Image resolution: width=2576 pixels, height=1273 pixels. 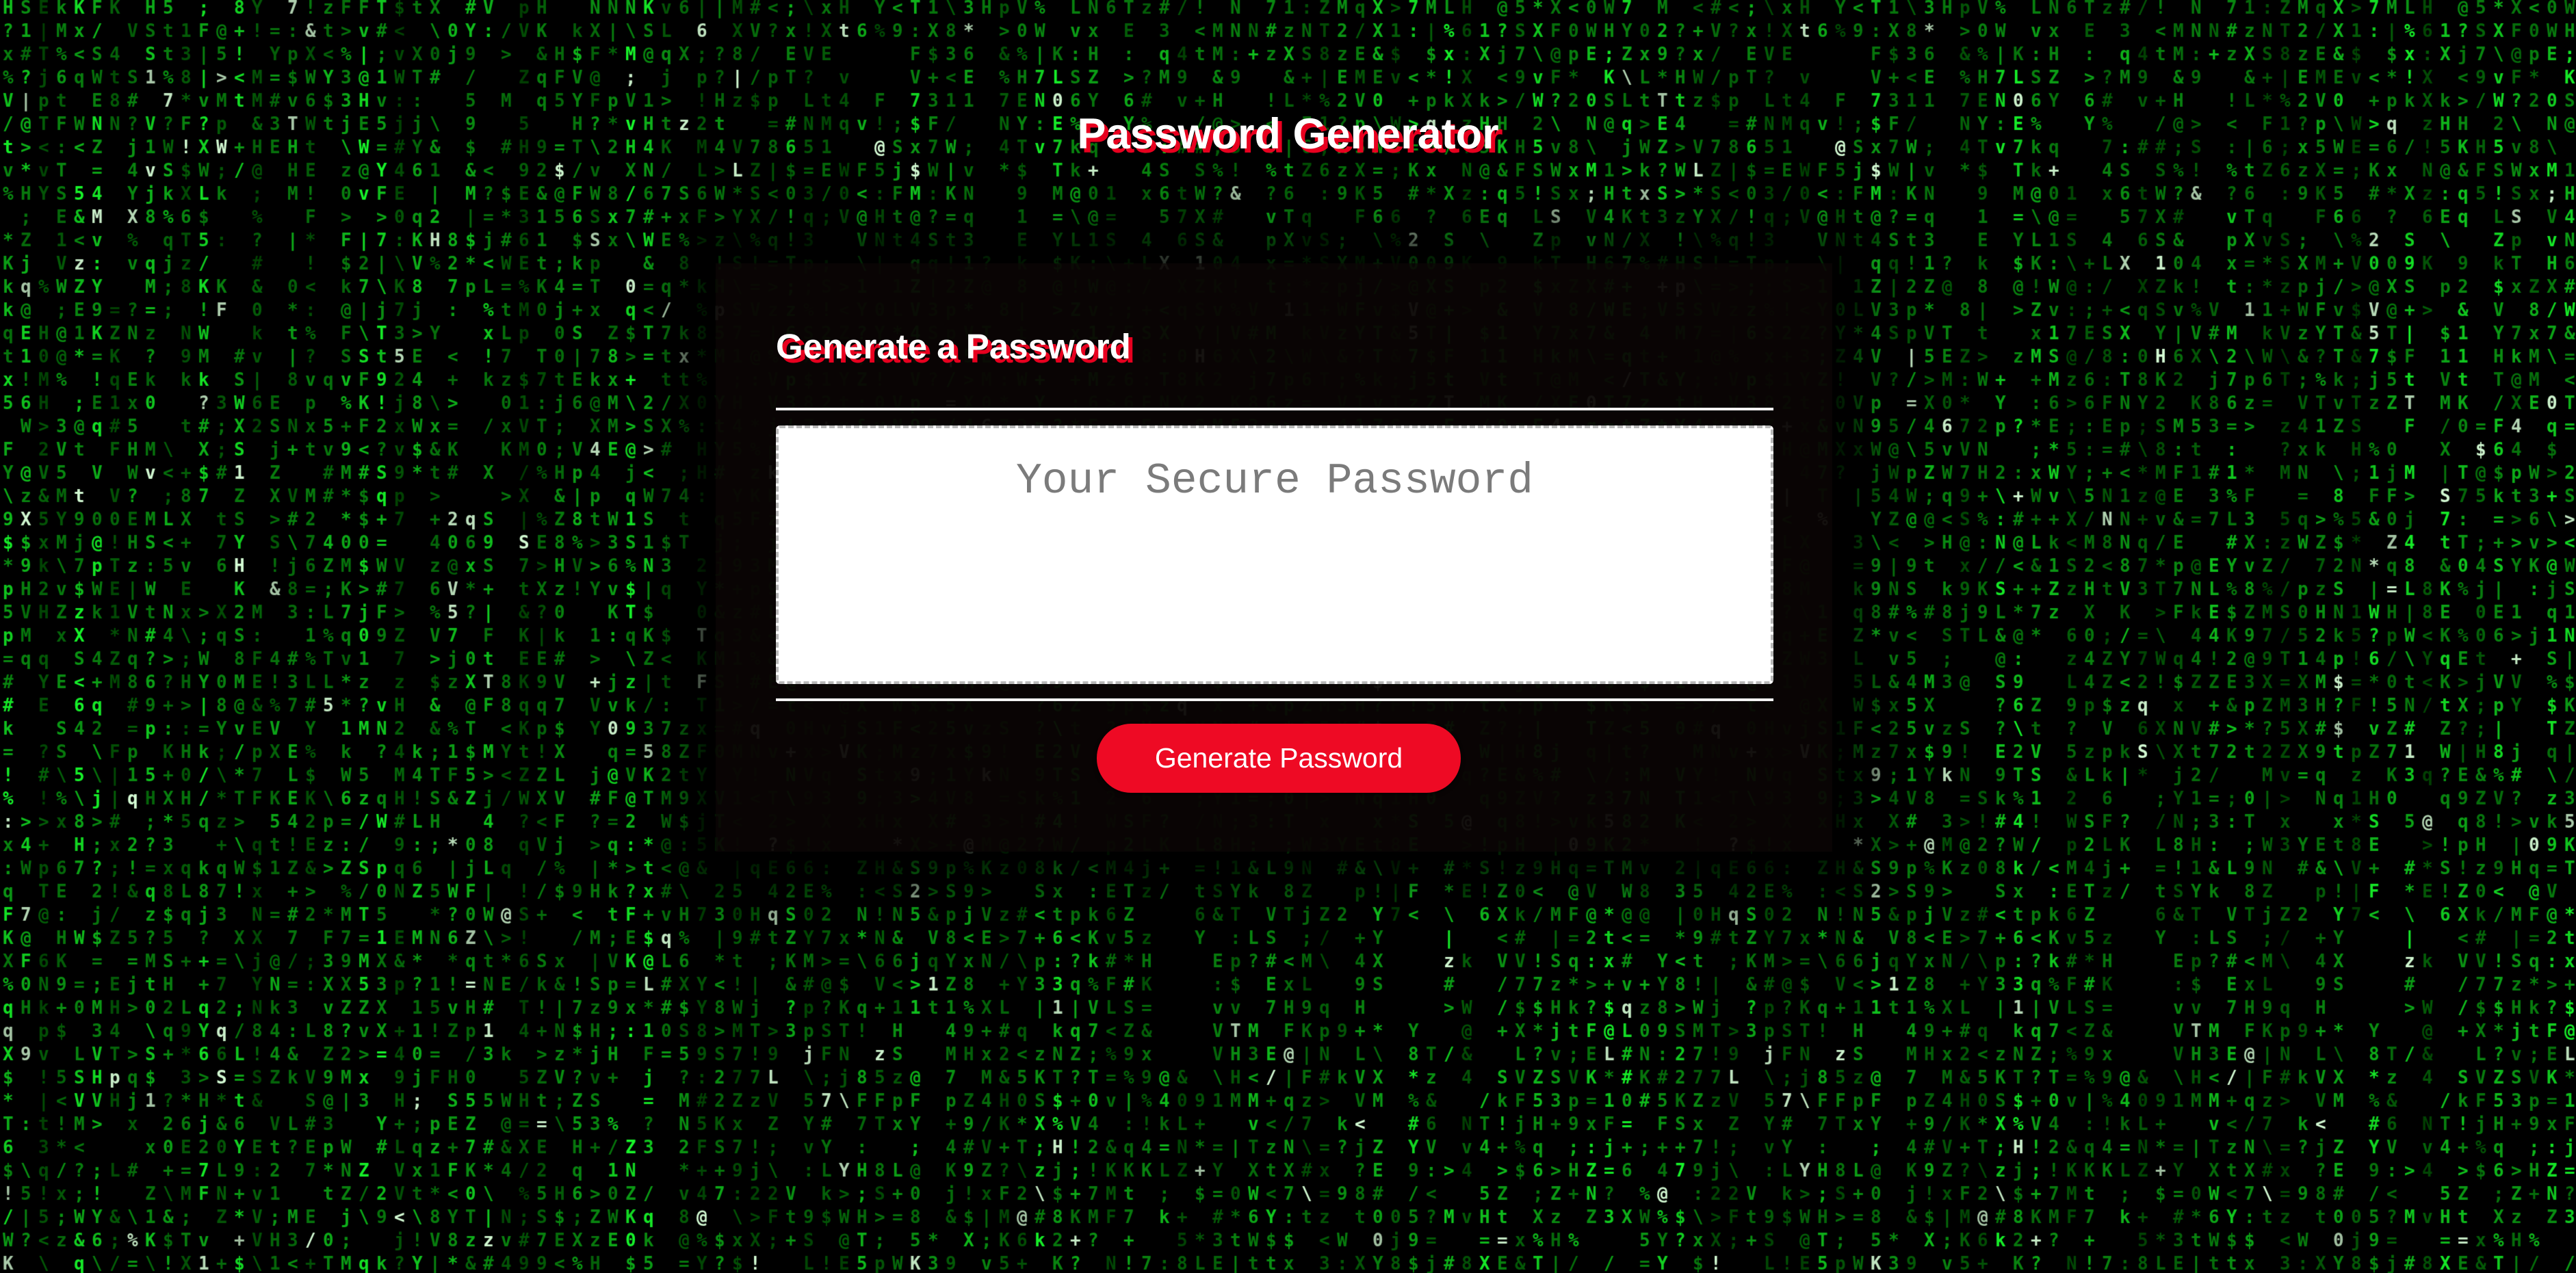 What do you see at coordinates (1274, 699) in the screenshot?
I see `footer-divider` at bounding box center [1274, 699].